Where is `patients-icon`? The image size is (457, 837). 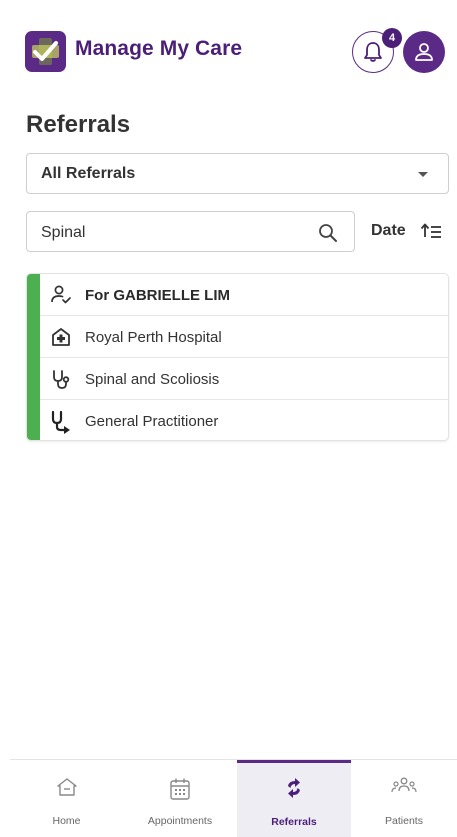 patients-icon is located at coordinates (404, 785).